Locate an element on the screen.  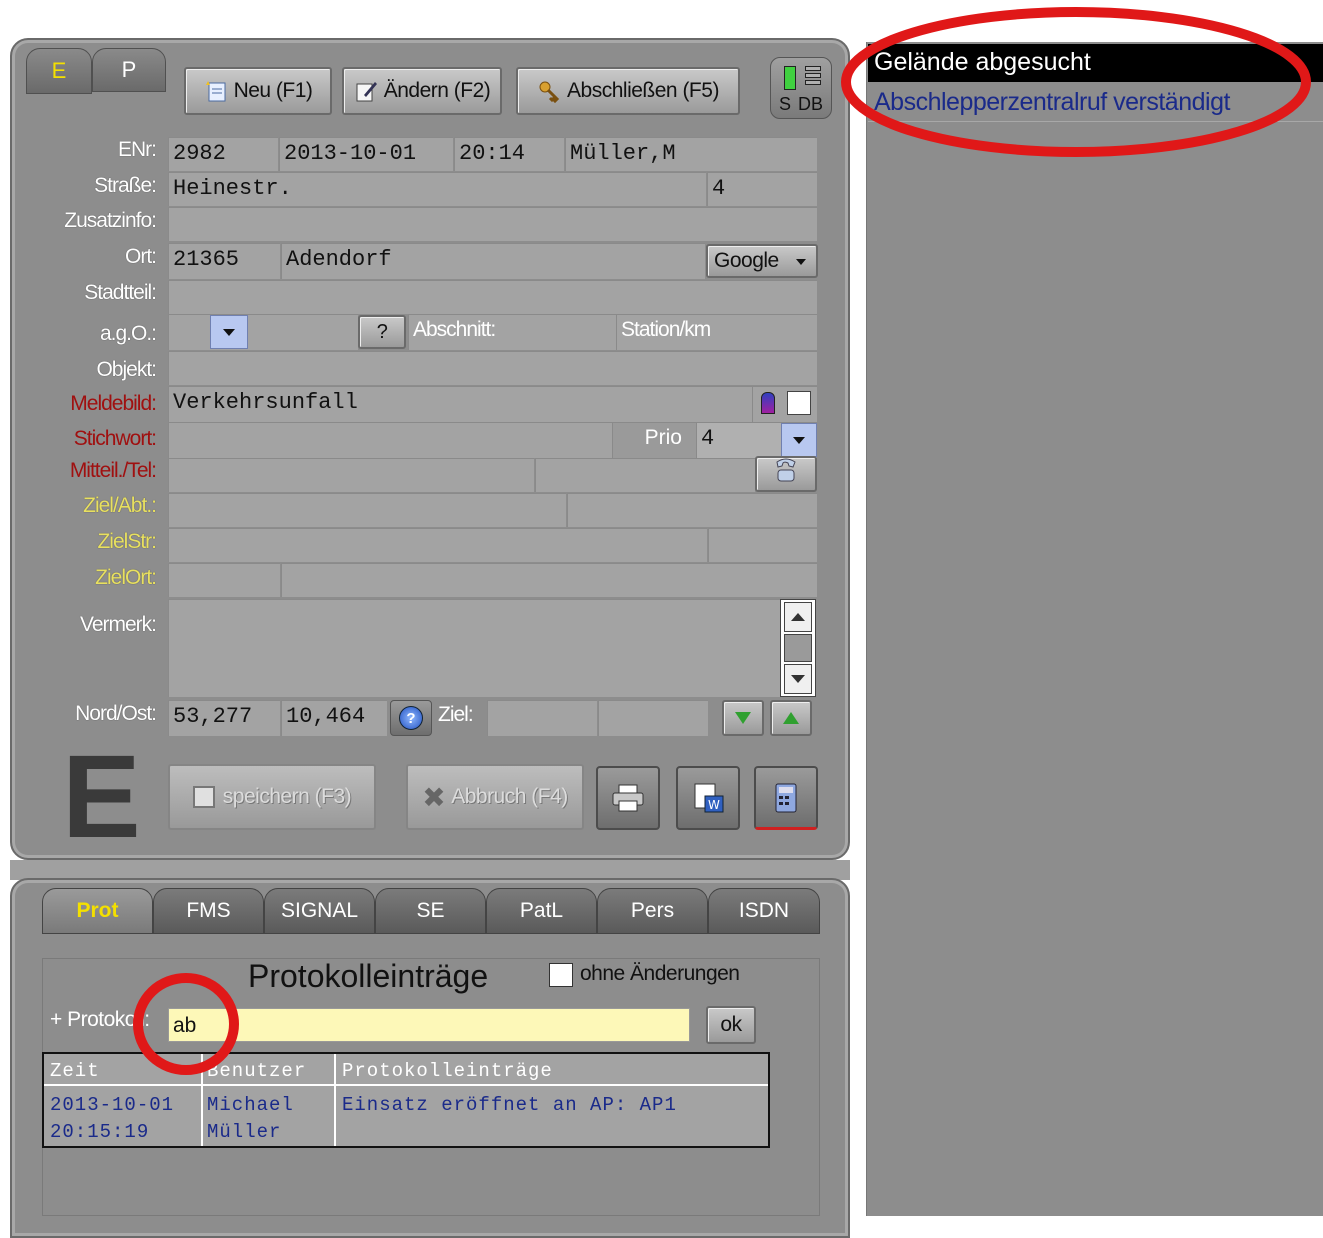
label-nord-ost: Nord/Ost: is located at coordinates (116, 713).